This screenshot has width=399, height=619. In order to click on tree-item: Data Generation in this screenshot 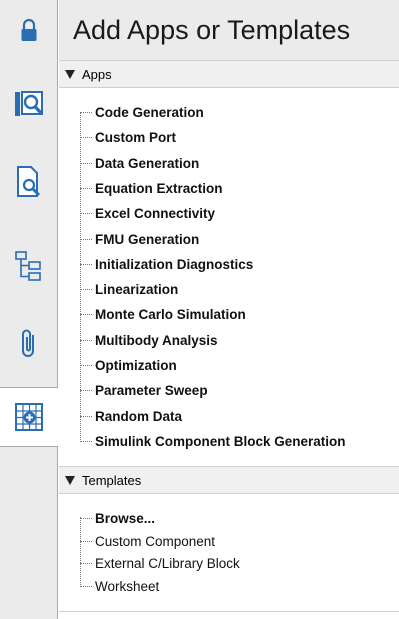, I will do `click(139, 163)`.